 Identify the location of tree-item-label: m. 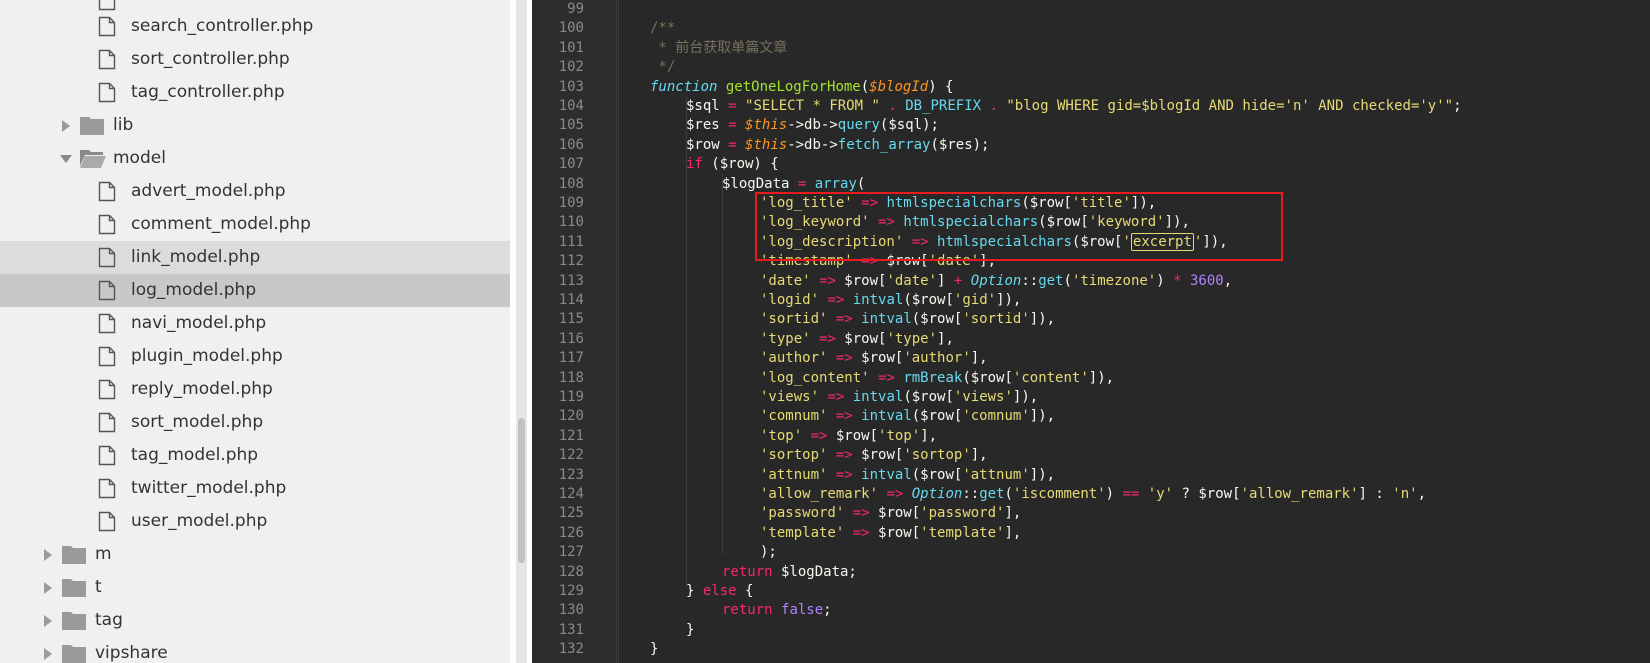
(103, 554).